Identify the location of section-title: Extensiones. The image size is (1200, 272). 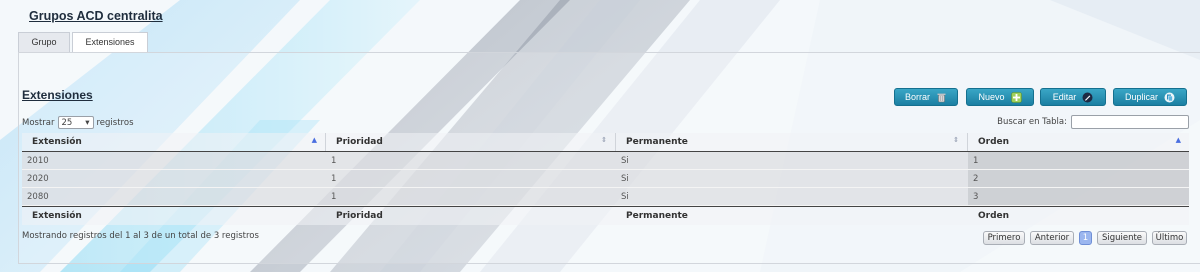
(57, 95).